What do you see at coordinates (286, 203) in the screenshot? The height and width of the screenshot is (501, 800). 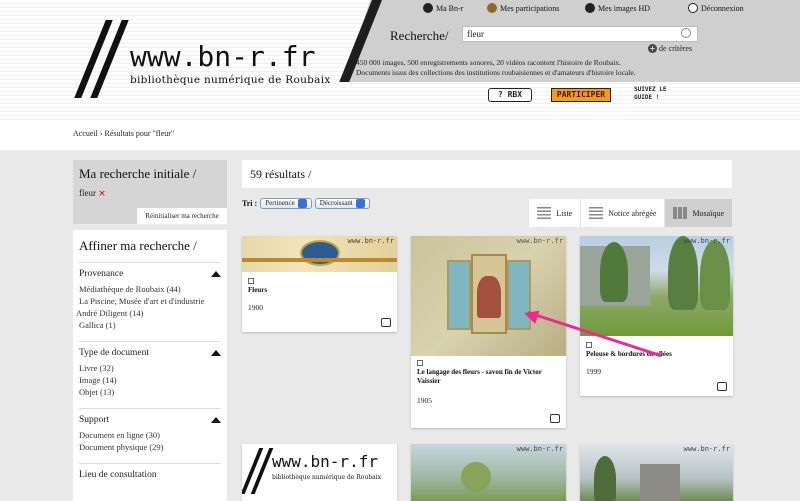 I see `sort-field-select: Pertinence` at bounding box center [286, 203].